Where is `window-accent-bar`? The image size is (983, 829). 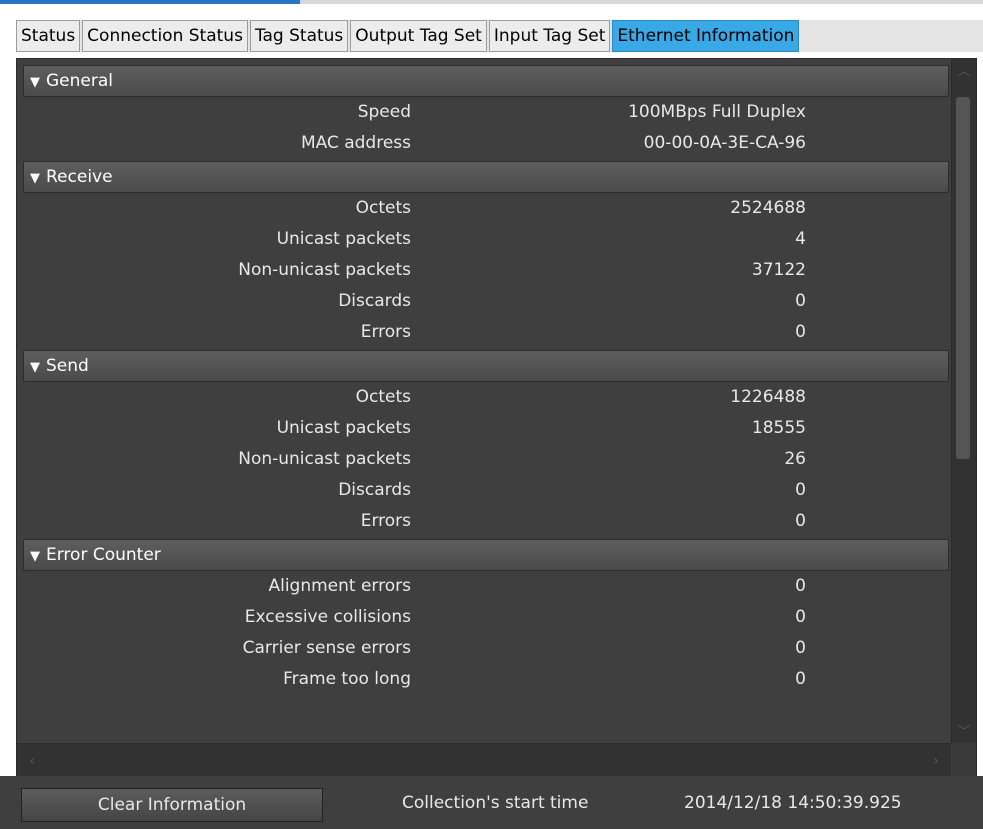 window-accent-bar is located at coordinates (150, 2).